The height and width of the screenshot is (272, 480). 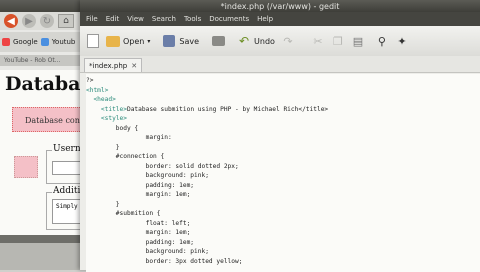 What do you see at coordinates (189, 41) in the screenshot?
I see `save-label: Save` at bounding box center [189, 41].